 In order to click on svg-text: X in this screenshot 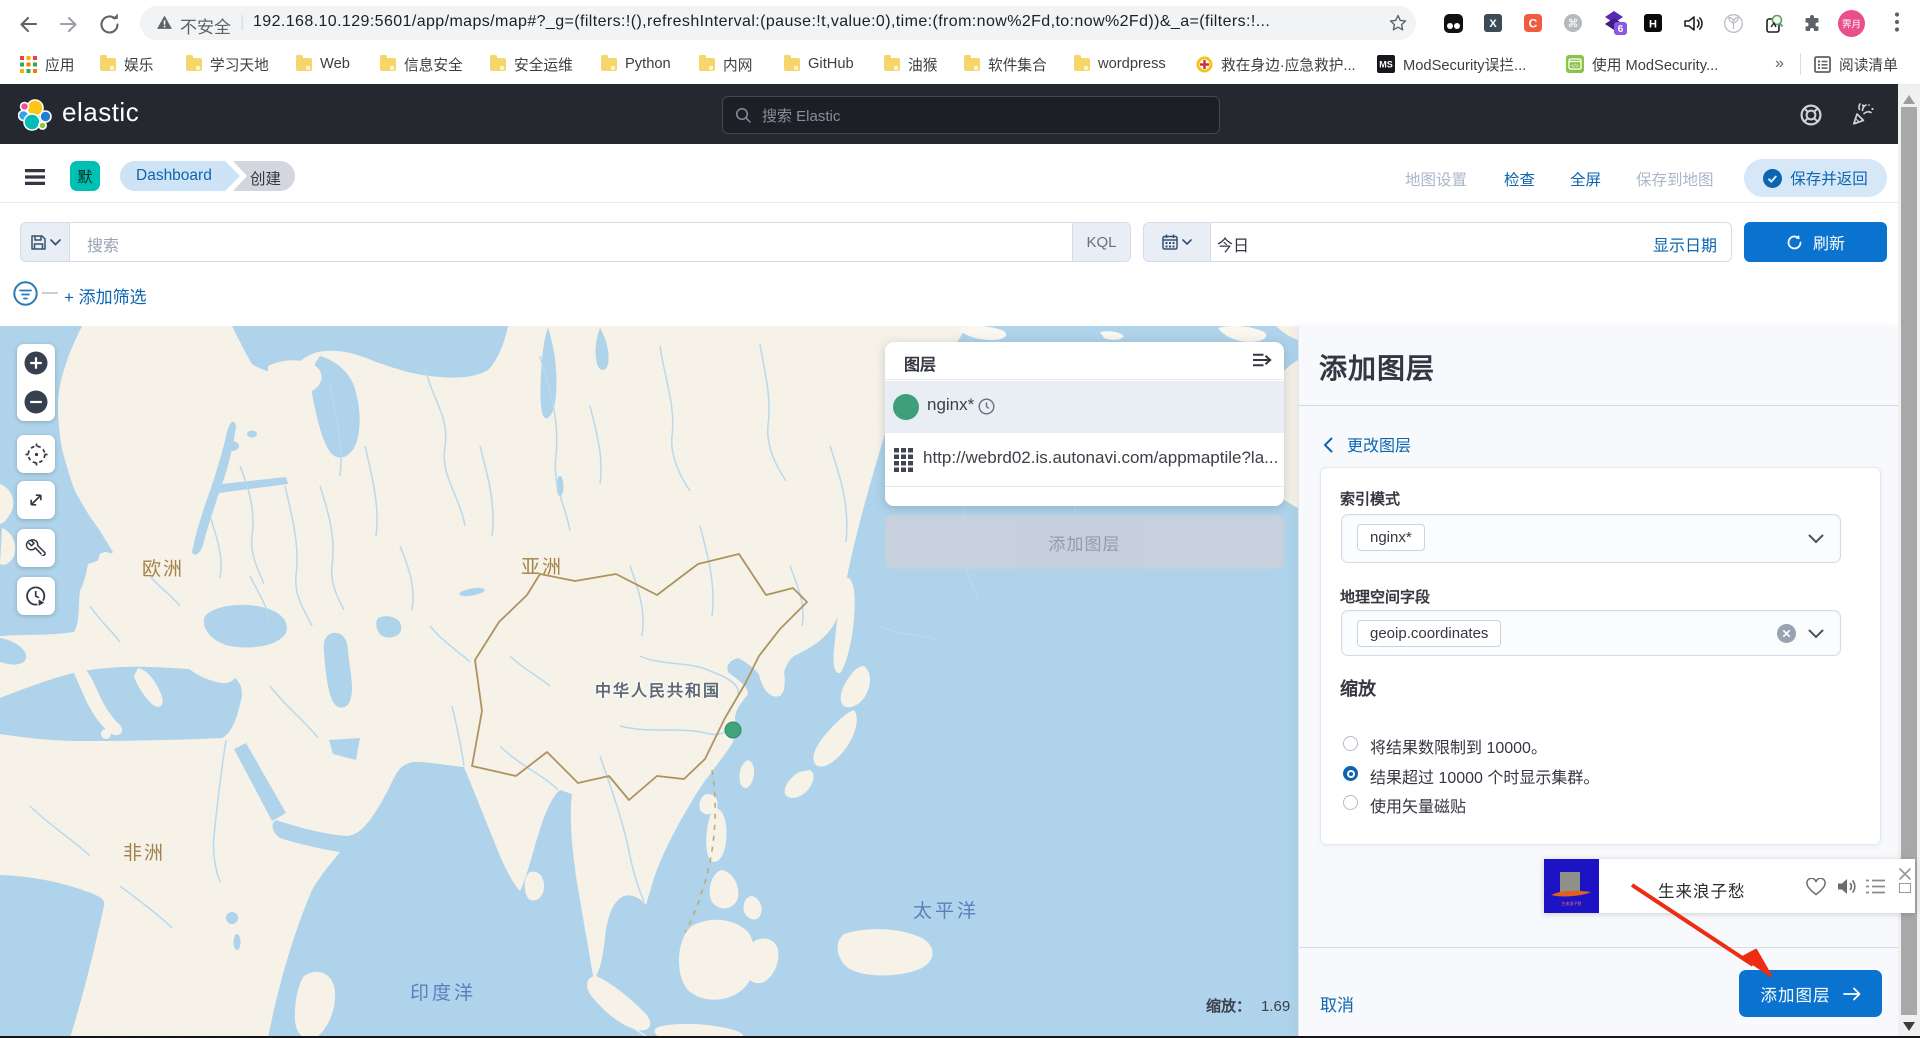, I will do `click(1493, 24)`.